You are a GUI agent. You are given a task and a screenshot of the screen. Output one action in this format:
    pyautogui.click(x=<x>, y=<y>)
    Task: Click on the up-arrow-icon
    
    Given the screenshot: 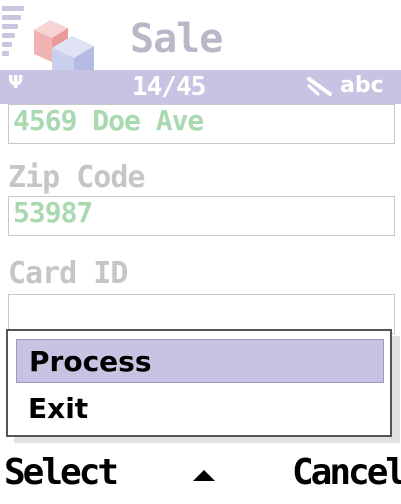 What is the action you would take?
    pyautogui.click(x=204, y=475)
    